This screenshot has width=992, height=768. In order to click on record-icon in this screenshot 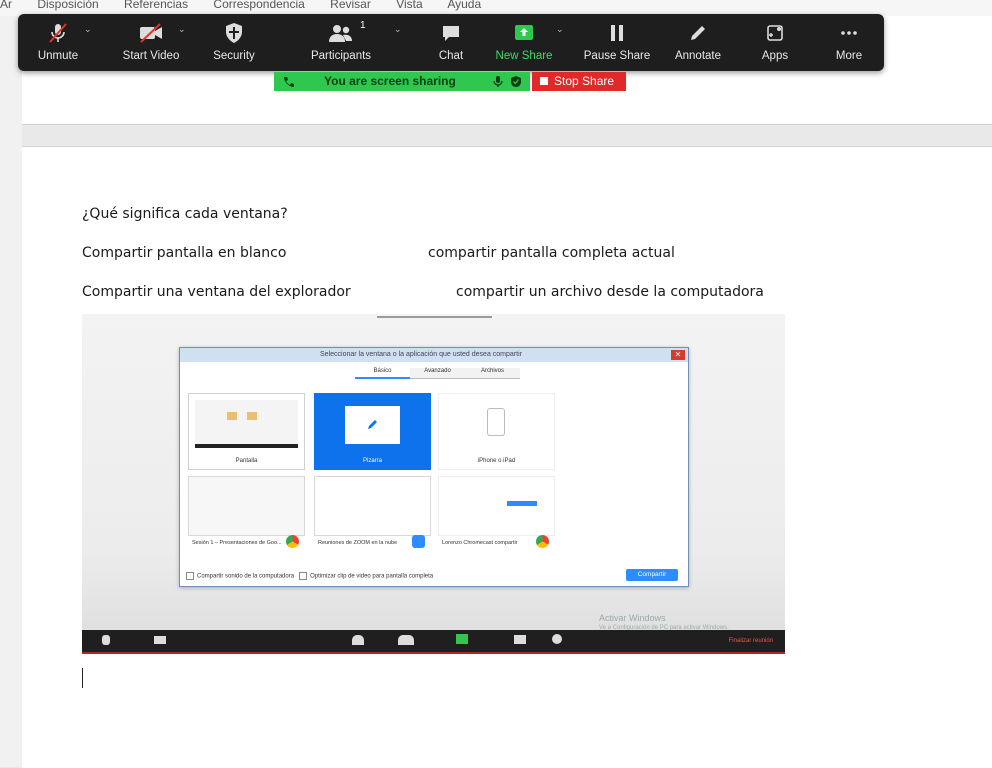, I will do `click(557, 639)`.